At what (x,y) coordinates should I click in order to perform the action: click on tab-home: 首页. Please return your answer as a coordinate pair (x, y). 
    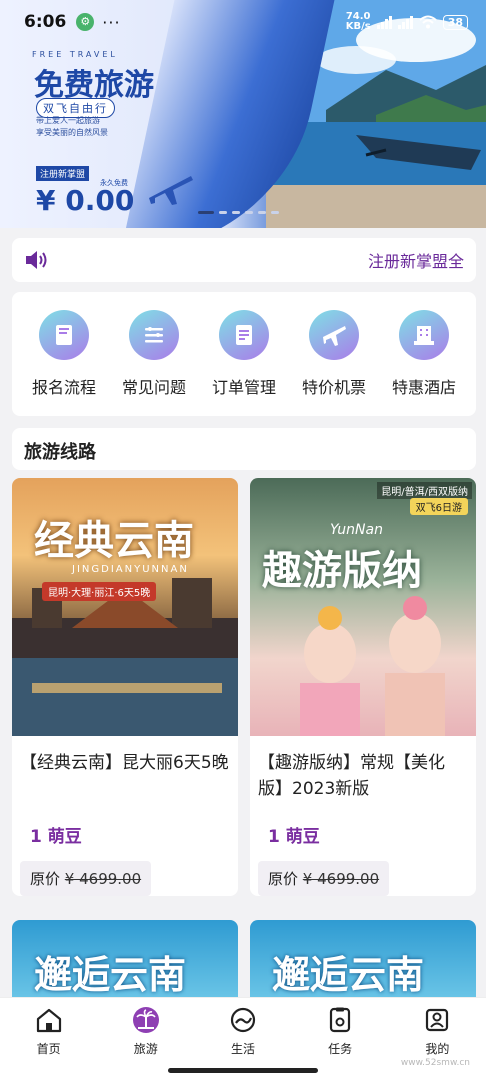
    Looking at the image, I should click on (49, 1043).